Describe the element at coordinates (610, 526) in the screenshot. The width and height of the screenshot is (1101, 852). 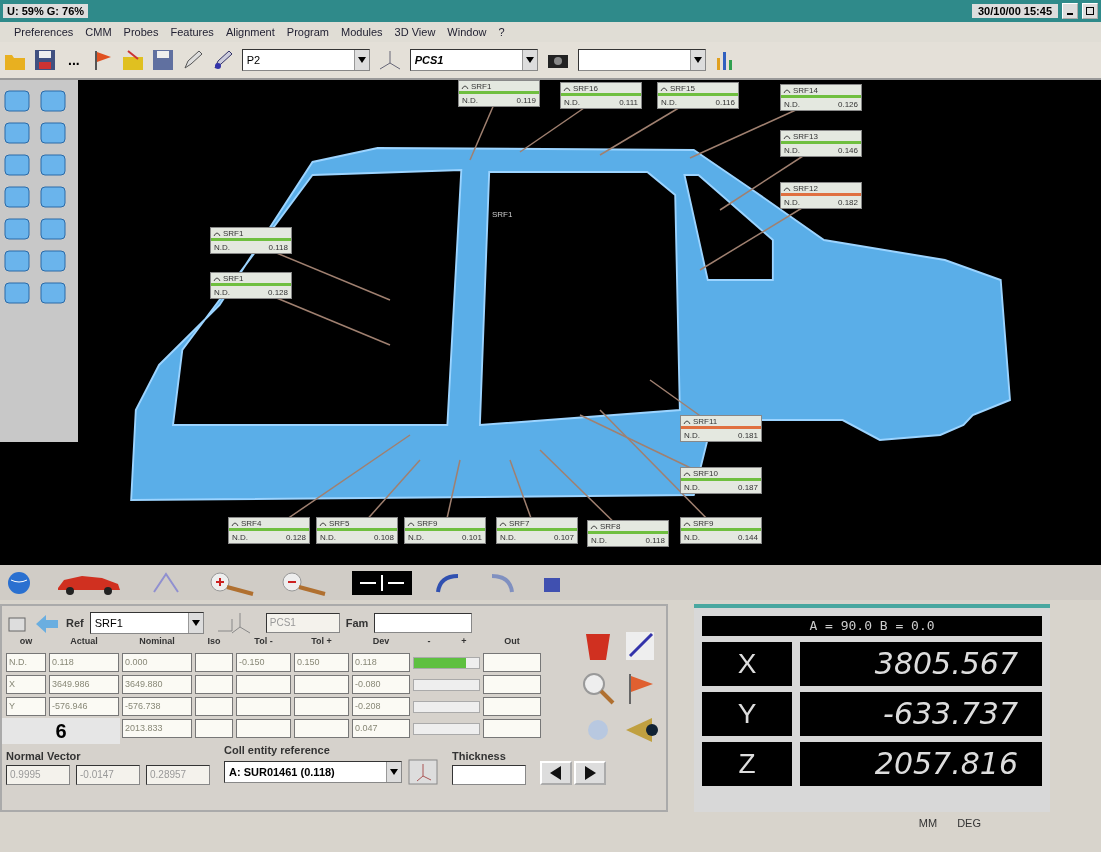
I see `point-name: SRF8` at that location.